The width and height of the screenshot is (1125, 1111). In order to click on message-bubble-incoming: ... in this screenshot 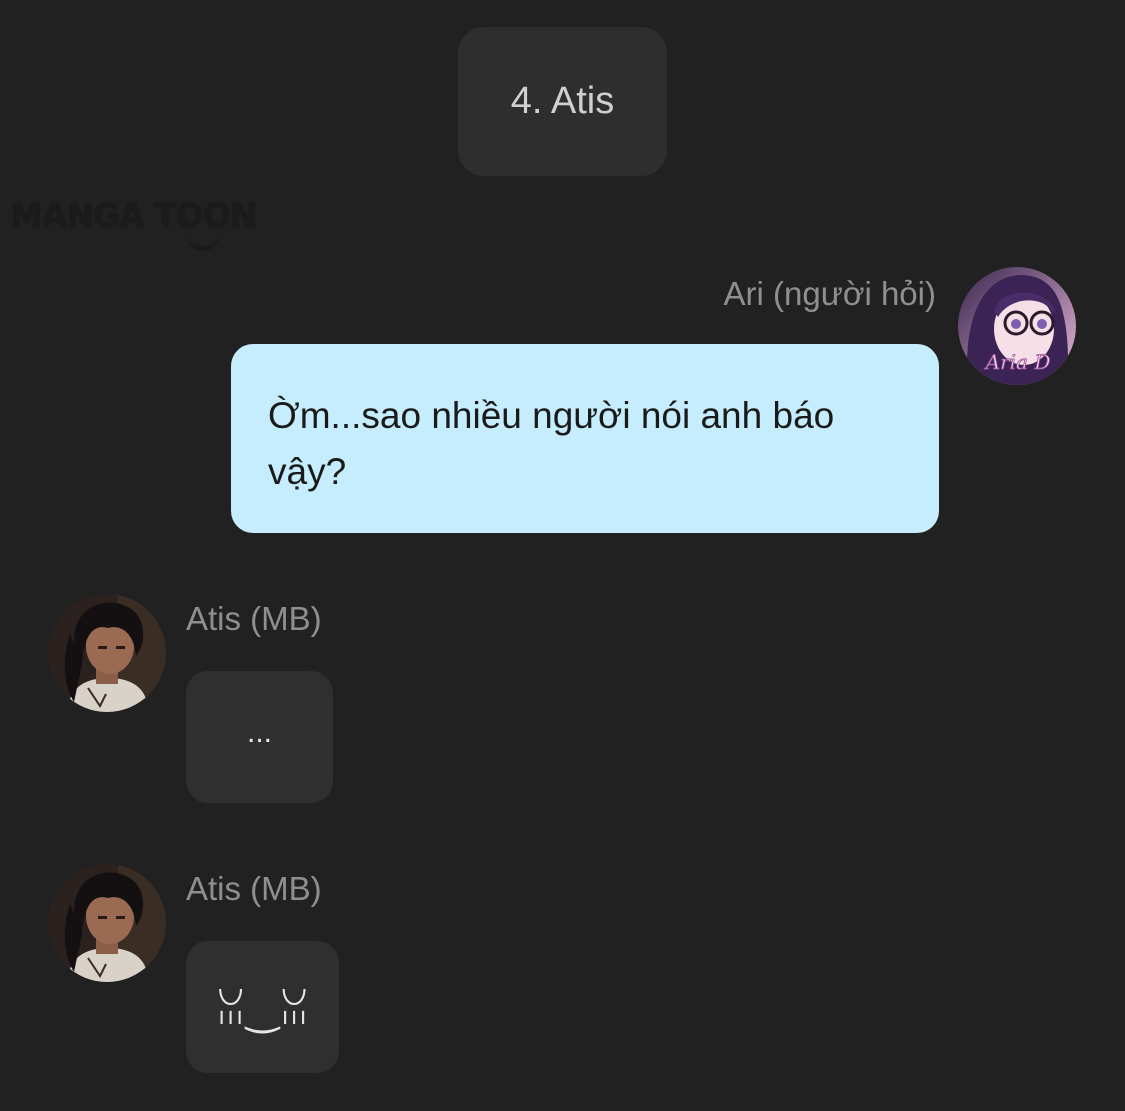, I will do `click(259, 737)`.